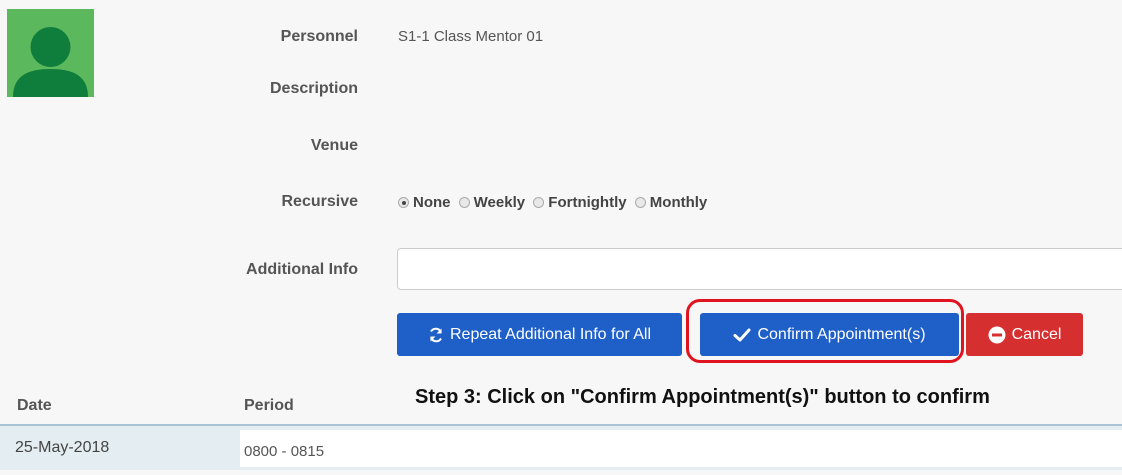 Image resolution: width=1122 pixels, height=475 pixels. I want to click on radio-fortnightly-dot, so click(539, 202).